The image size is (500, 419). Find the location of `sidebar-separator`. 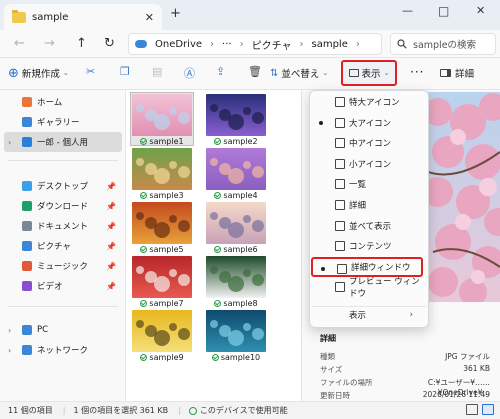

sidebar-separator is located at coordinates (63, 160).